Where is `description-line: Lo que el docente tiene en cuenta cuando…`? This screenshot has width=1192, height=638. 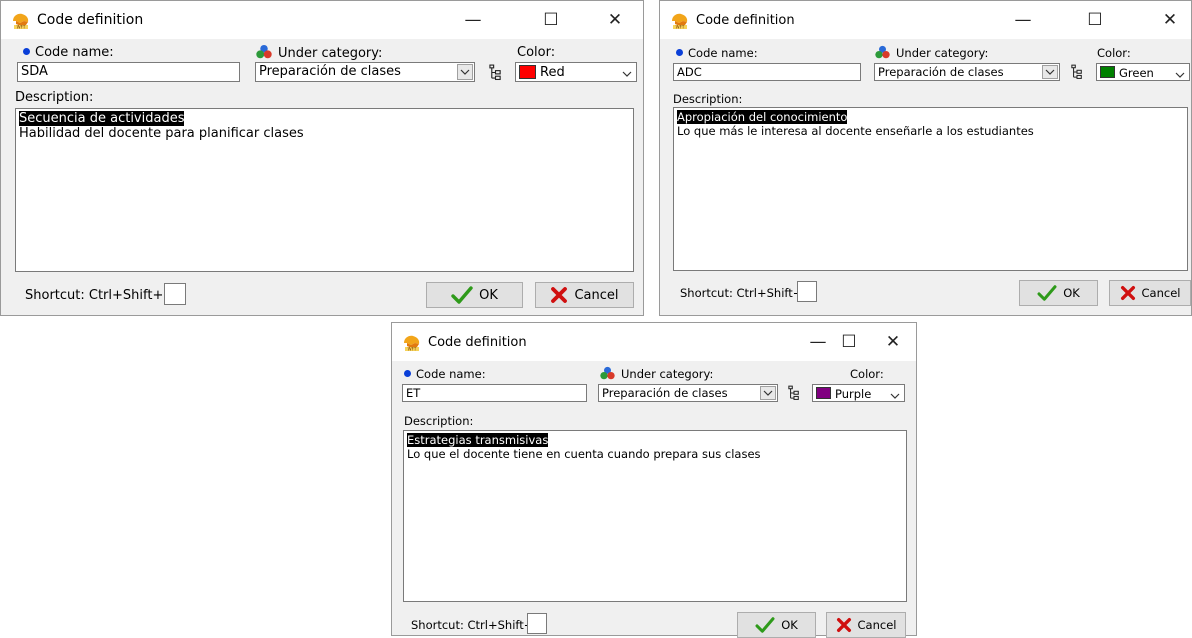
description-line: Lo que el docente tiene en cuenta cuando… is located at coordinates (584, 454).